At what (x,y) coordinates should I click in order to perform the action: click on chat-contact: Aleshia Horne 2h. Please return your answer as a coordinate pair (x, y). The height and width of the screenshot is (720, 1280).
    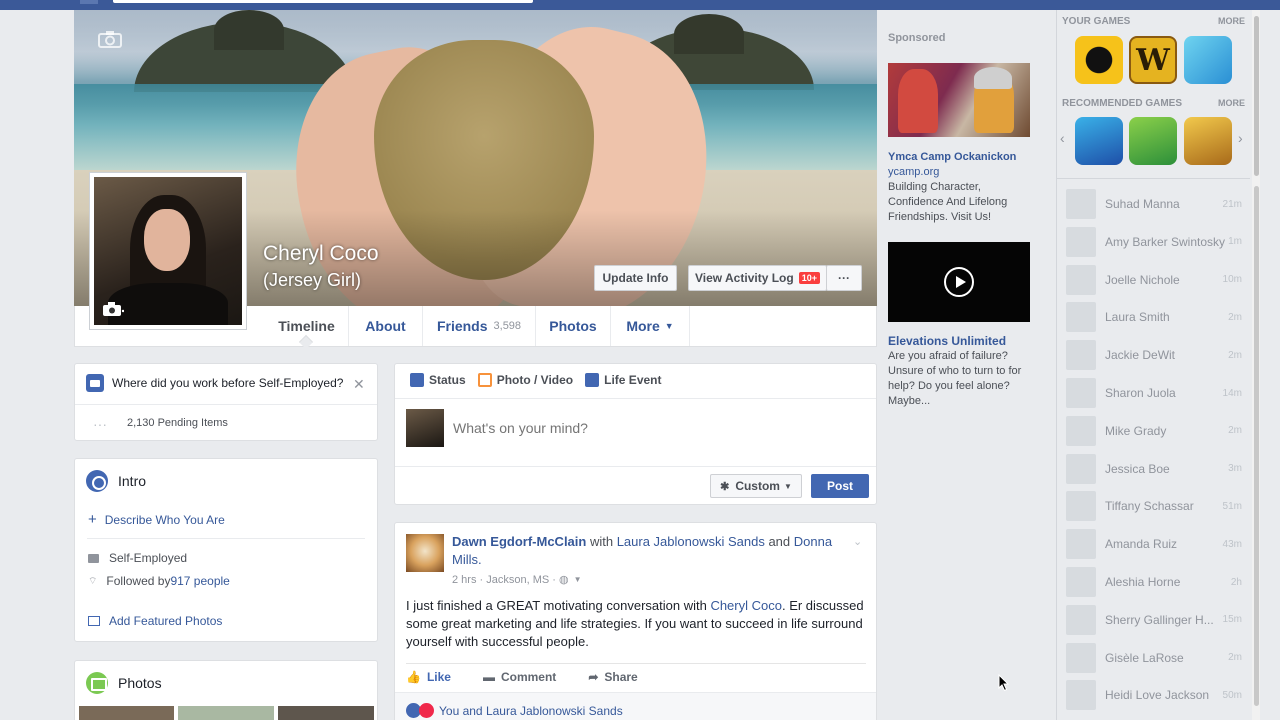
    Looking at the image, I should click on (1154, 582).